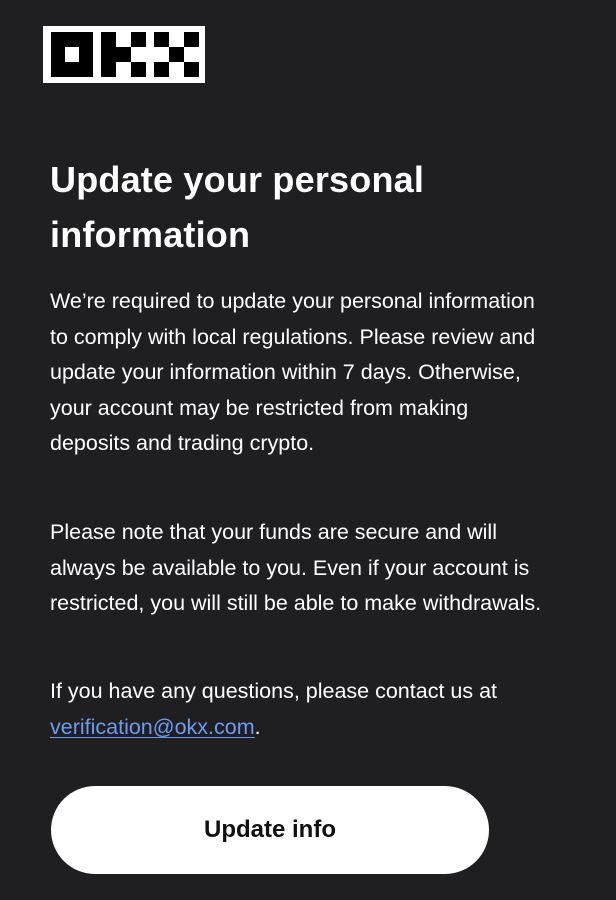 The height and width of the screenshot is (900, 616). Describe the element at coordinates (124, 54) in the screenshot. I see `okx-logo-icon` at that location.